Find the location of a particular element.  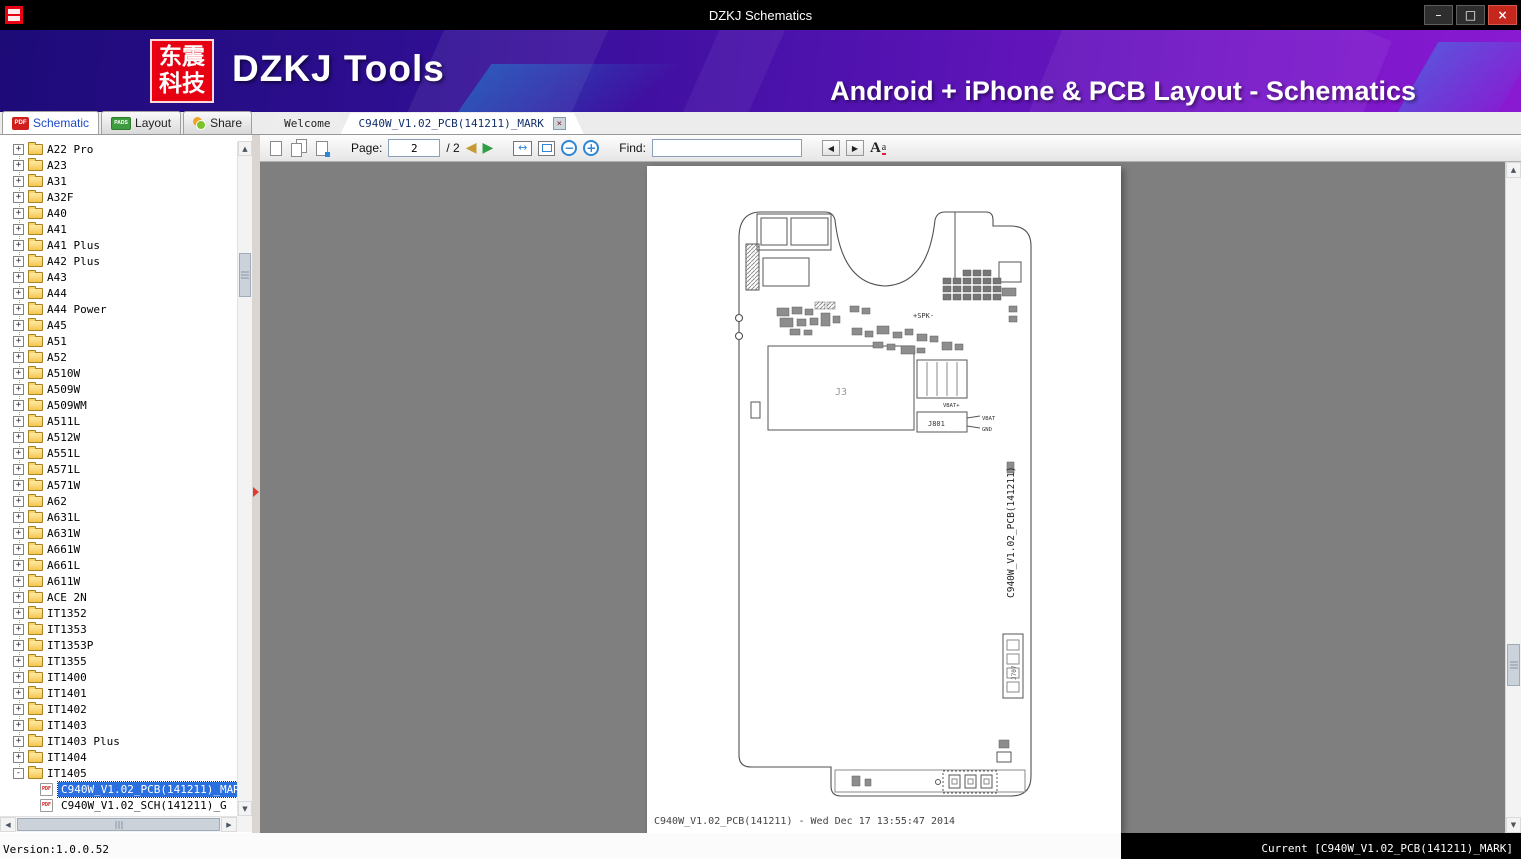

sidebar-horizontal-scrollbar: ◀ ▶ is located at coordinates (118, 824).